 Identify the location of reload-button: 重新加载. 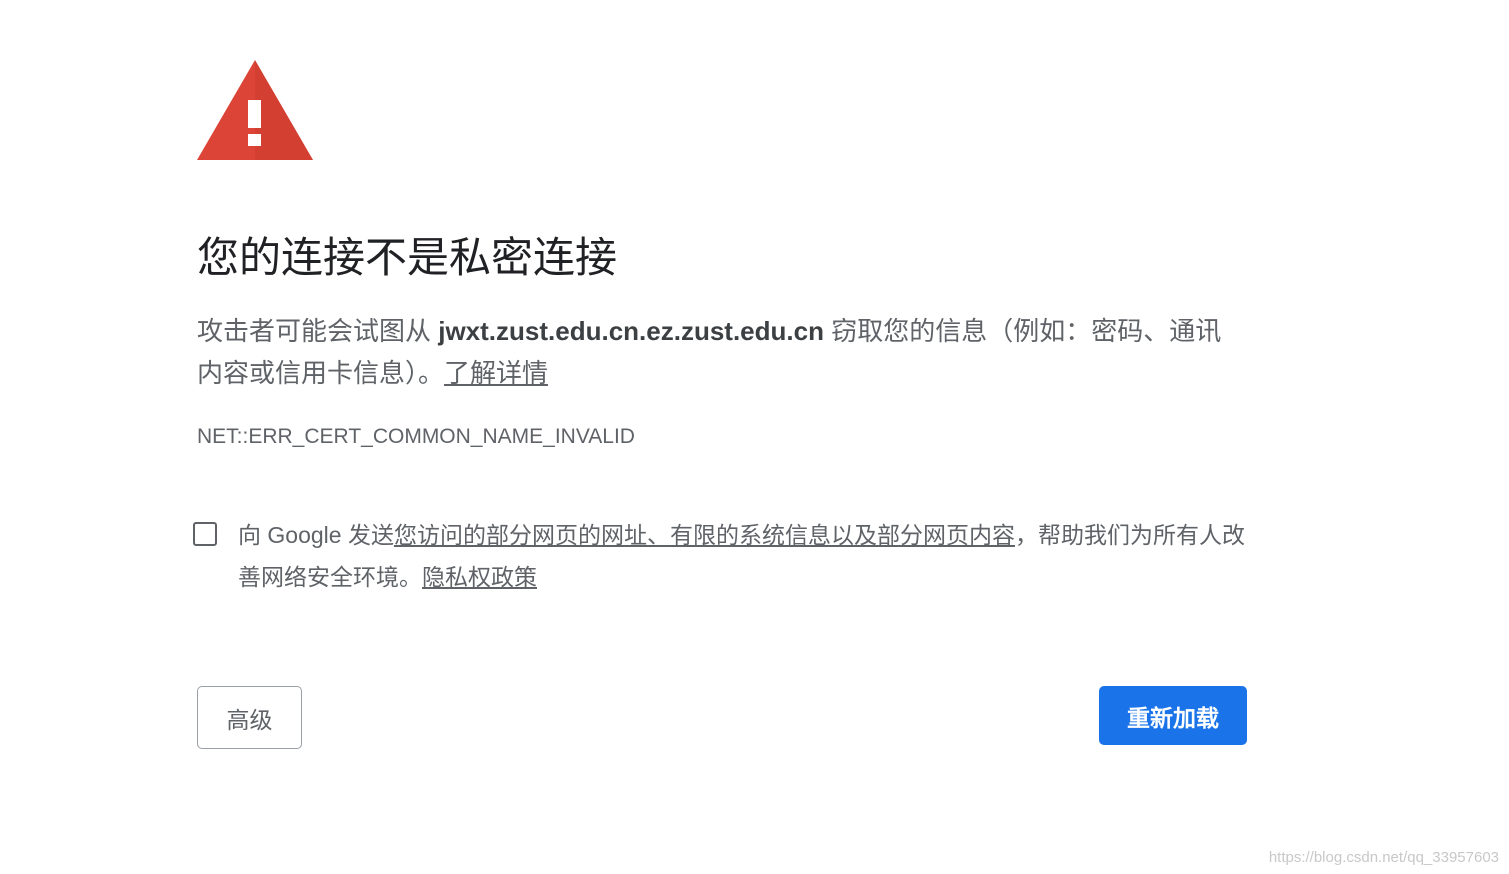
(1173, 715).